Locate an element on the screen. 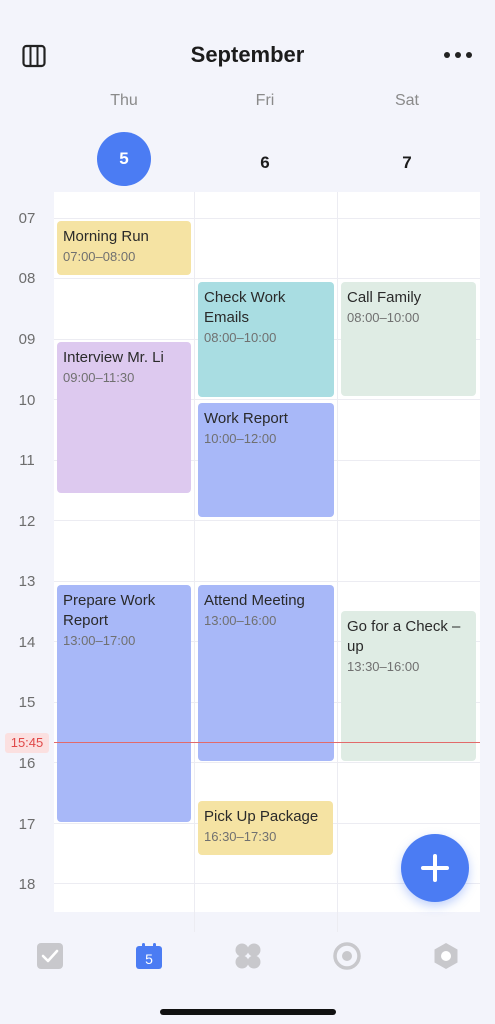 Image resolution: width=495 pixels, height=1024 pixels. hour-label: 13 is located at coordinates (27, 581).